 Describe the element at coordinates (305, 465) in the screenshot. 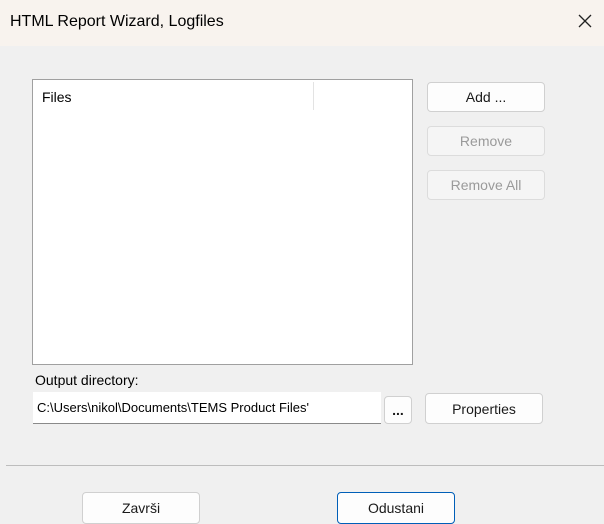

I see `separator` at that location.